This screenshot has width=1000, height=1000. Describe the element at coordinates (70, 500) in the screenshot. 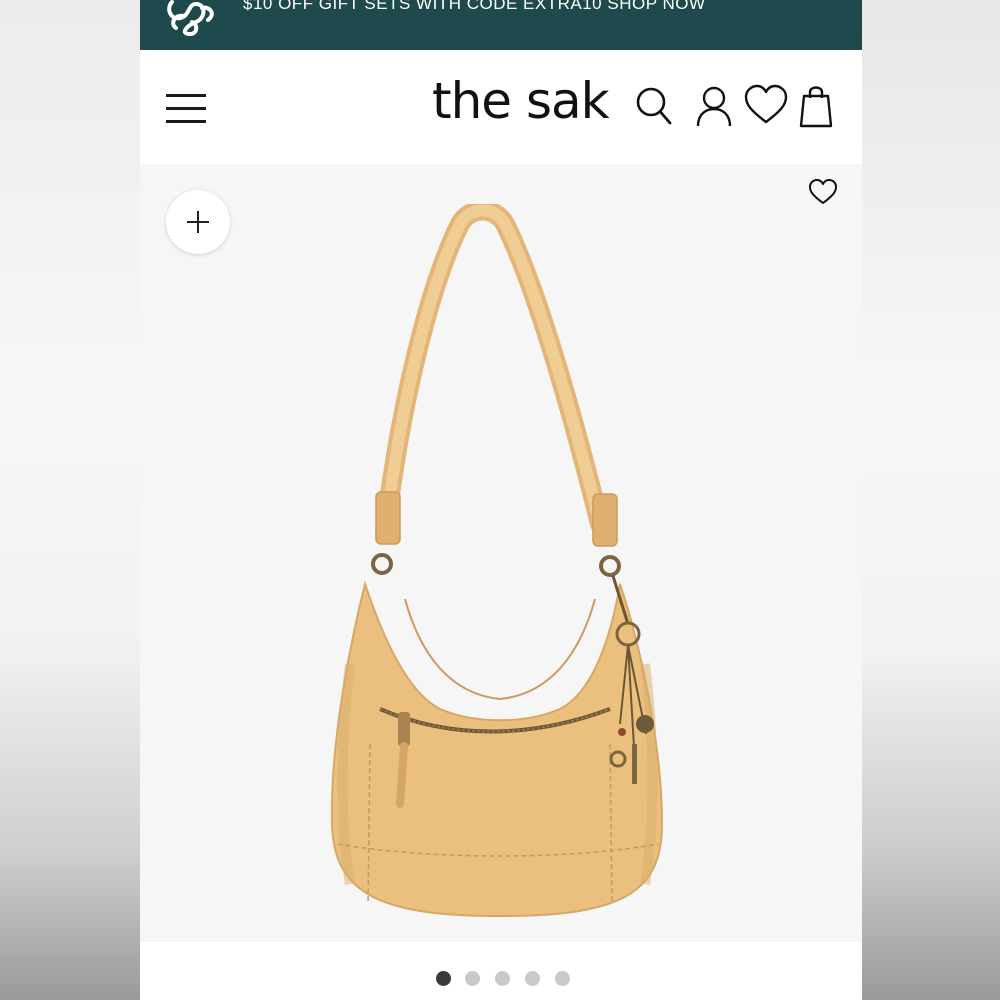

I see `left-backdrop` at that location.